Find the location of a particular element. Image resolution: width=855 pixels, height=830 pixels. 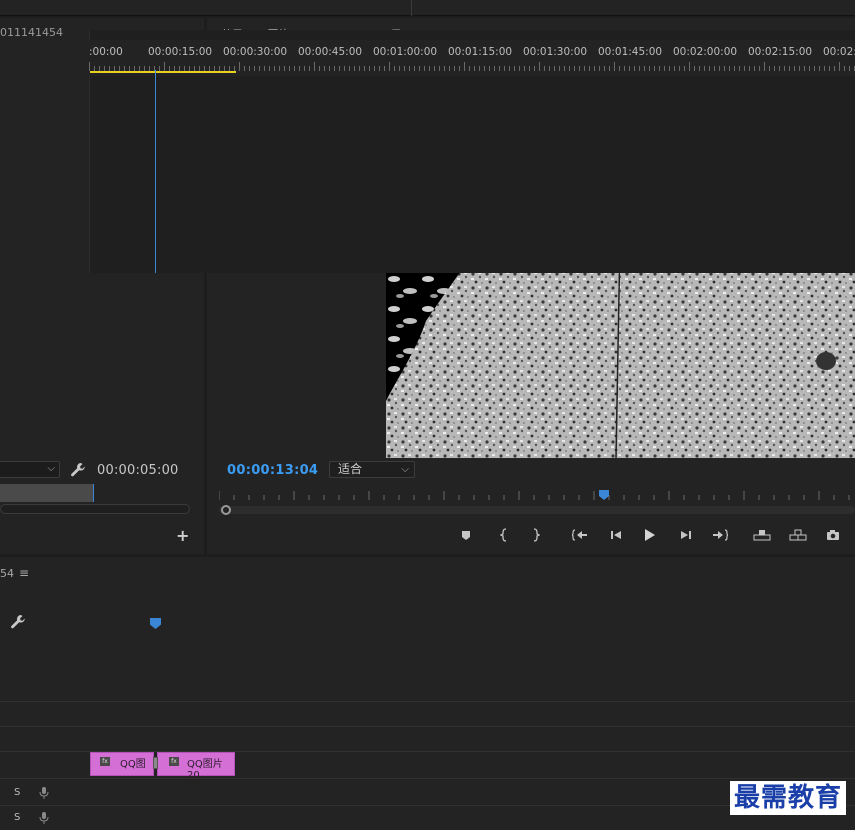

source-zoom-dropdown: ⌵ is located at coordinates (30, 469).